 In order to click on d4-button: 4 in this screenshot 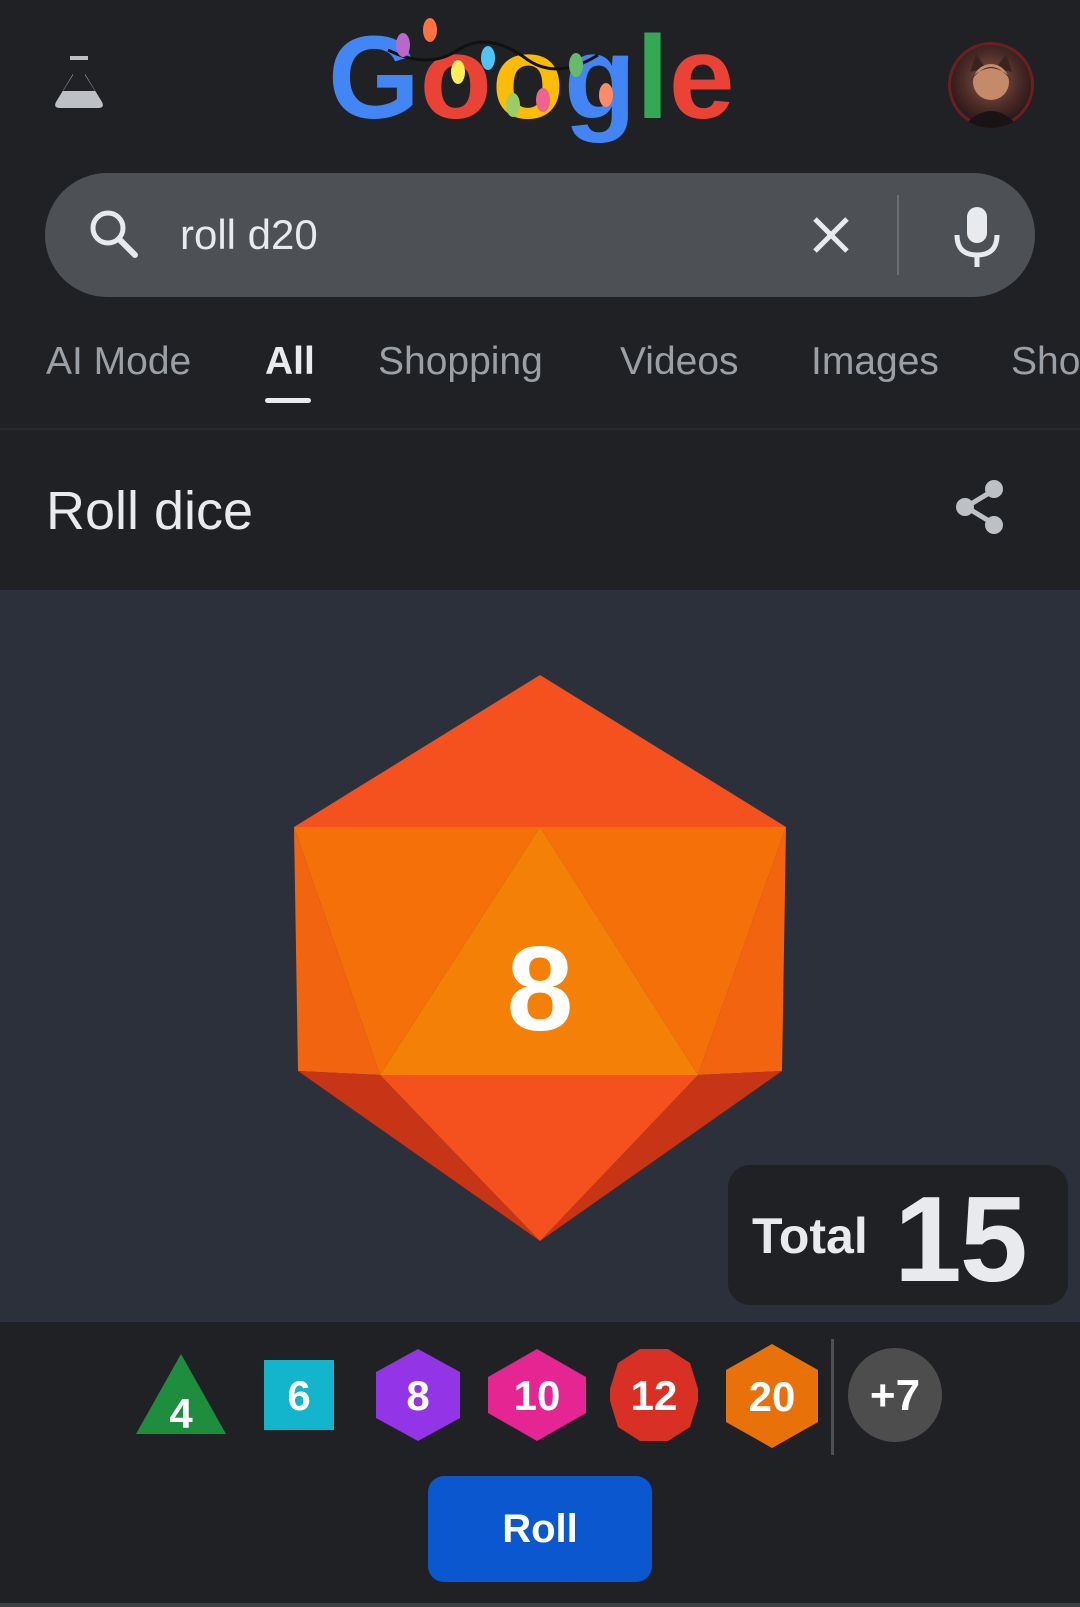, I will do `click(181, 1394)`.